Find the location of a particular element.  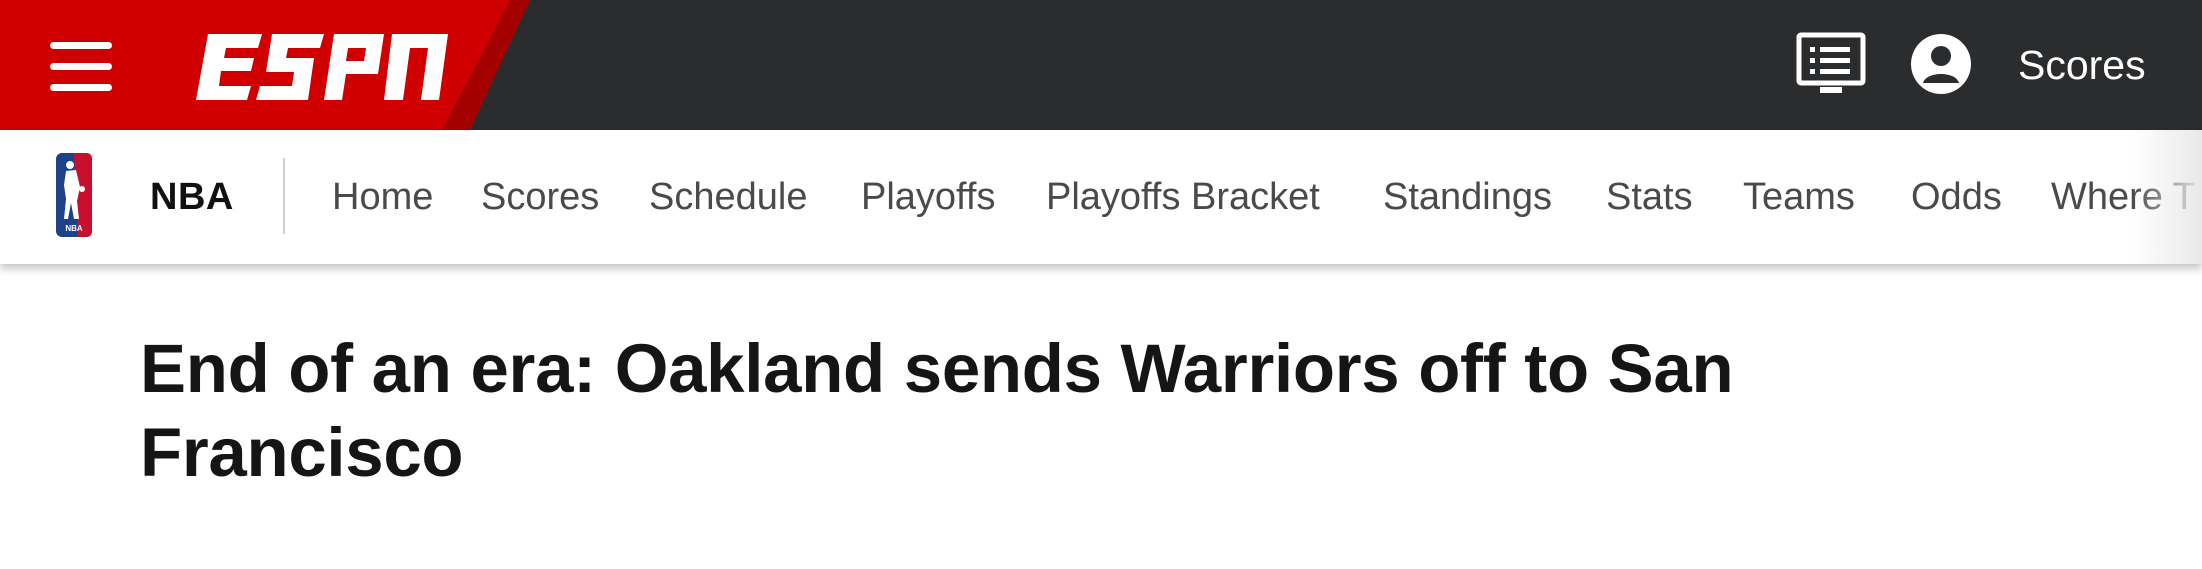

nav-schedule: Schedule is located at coordinates (728, 197).